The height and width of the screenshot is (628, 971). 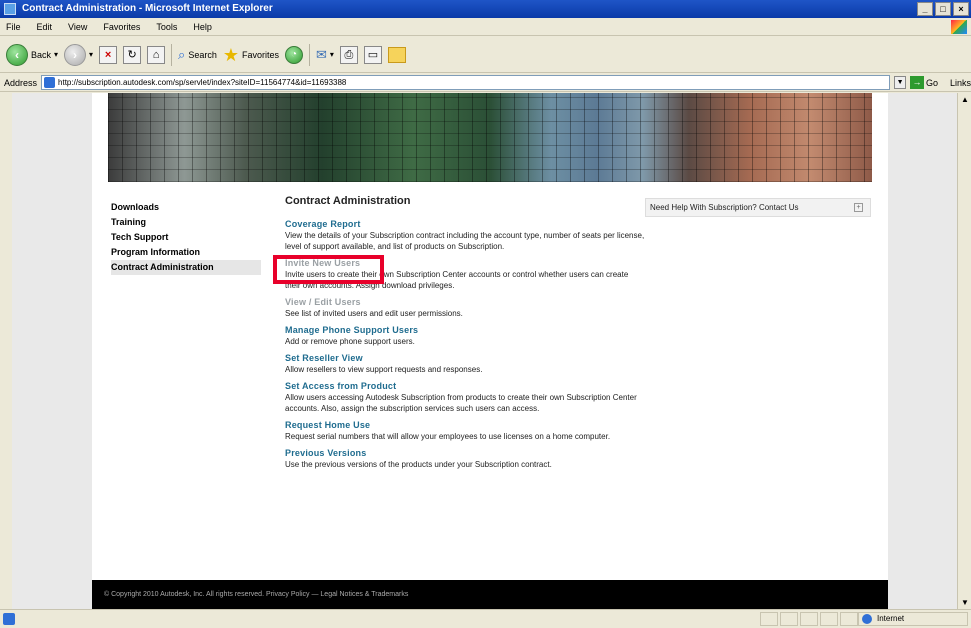 What do you see at coordinates (132, 54) in the screenshot?
I see `refresh-icon: ↻` at bounding box center [132, 54].